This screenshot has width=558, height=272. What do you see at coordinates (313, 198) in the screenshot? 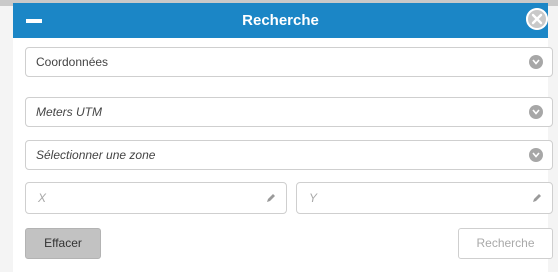
I see `y-placeholder: Y` at bounding box center [313, 198].